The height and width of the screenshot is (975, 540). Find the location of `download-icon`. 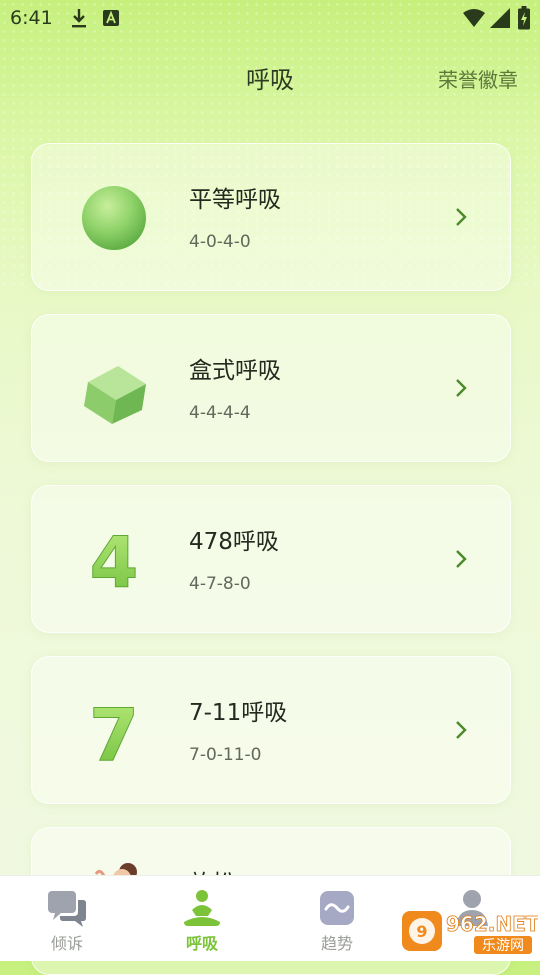

download-icon is located at coordinates (79, 18).